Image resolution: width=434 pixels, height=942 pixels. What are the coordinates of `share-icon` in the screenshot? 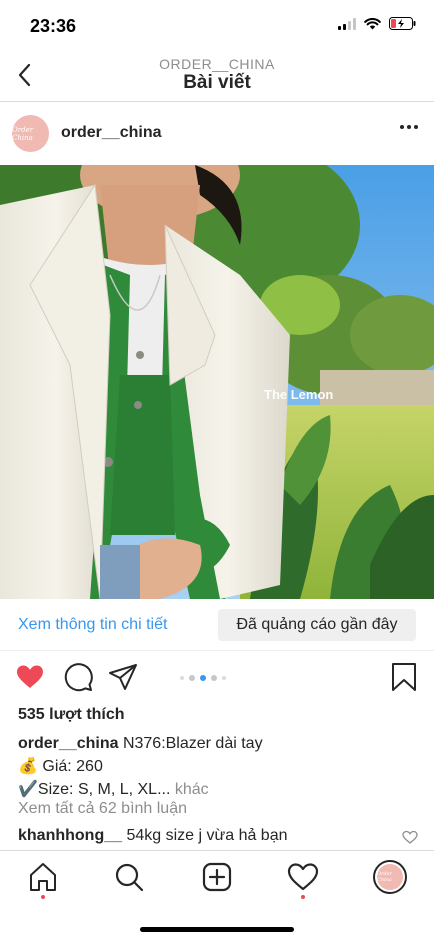 It's located at (123, 677).